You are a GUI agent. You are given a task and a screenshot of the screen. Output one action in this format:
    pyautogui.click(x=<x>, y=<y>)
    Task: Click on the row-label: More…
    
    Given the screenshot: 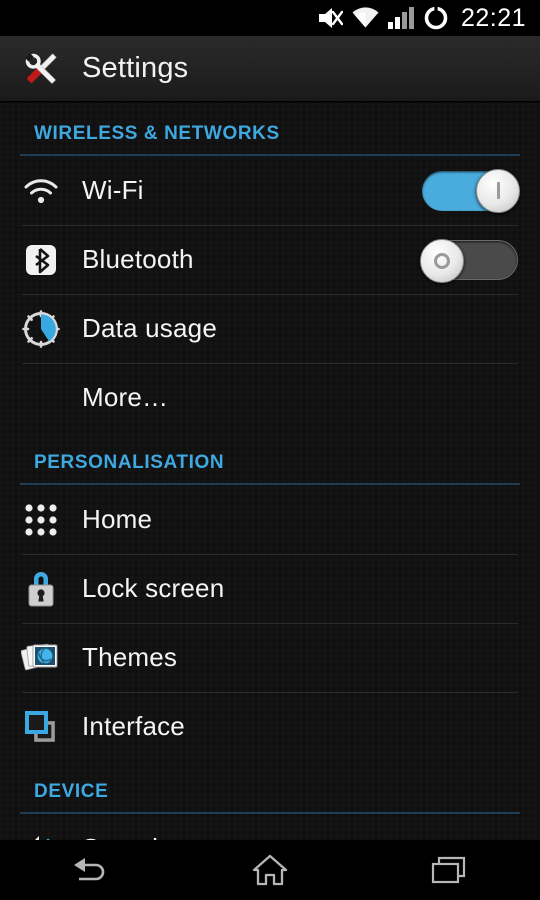 What is the action you would take?
    pyautogui.click(x=125, y=397)
    